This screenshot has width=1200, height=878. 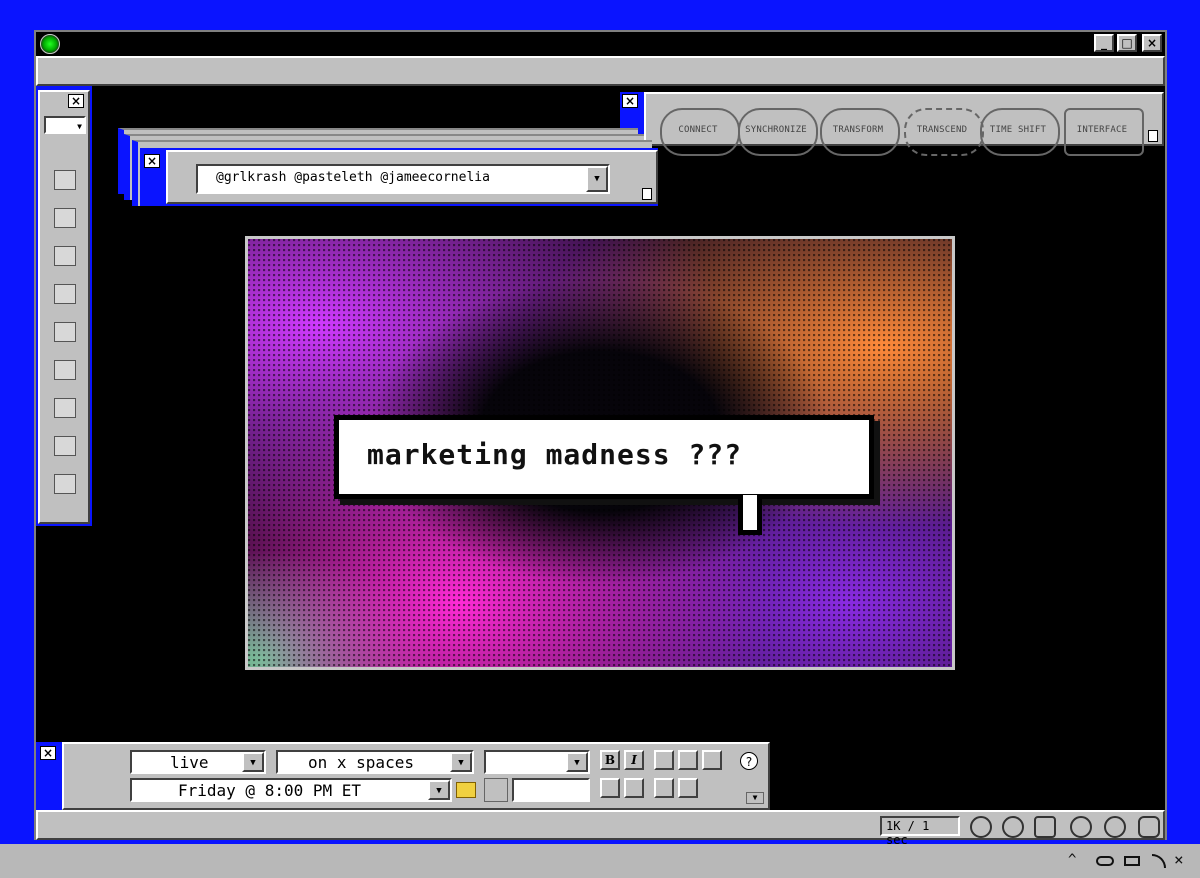 What do you see at coordinates (76, 101) in the screenshot?
I see `tools-close-icon: ×` at bounding box center [76, 101].